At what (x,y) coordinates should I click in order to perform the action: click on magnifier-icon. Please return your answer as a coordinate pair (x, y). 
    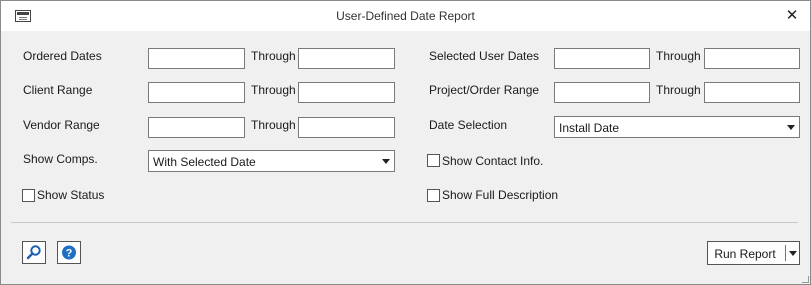
    Looking at the image, I should click on (33, 252).